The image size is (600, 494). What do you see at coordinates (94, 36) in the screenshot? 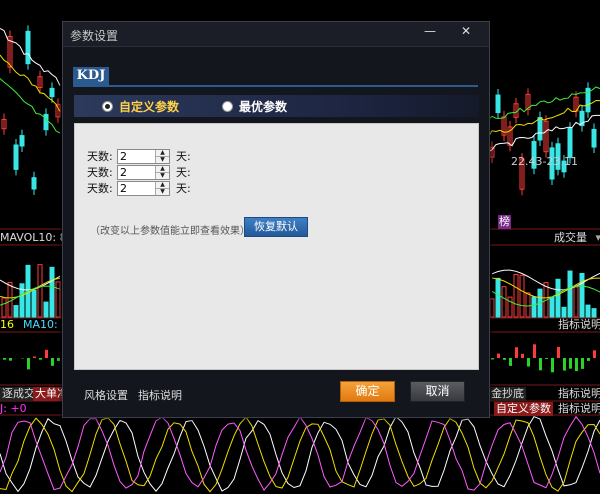
I see `dialog-title: 参数设置` at bounding box center [94, 36].